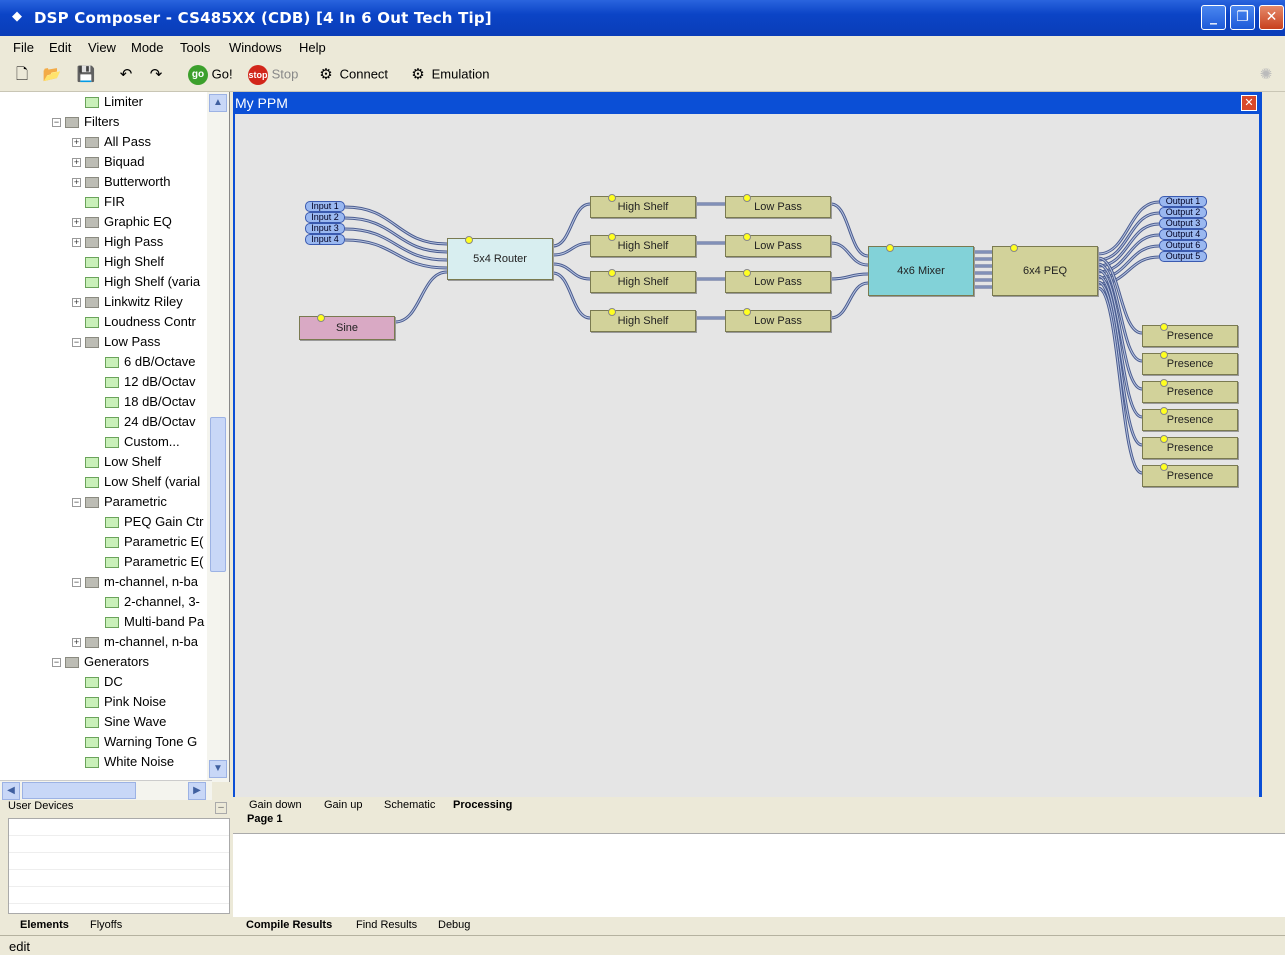 The width and height of the screenshot is (1285, 955). I want to click on stop-button: stop Stop, so click(273, 75).